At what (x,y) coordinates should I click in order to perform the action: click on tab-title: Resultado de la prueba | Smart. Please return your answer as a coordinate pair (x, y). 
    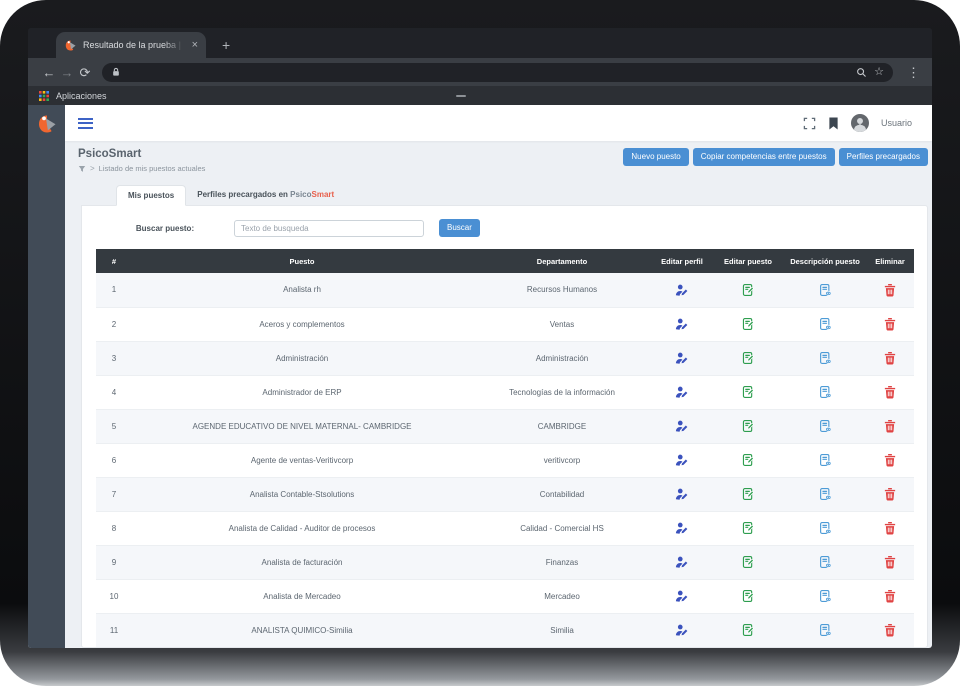
    Looking at the image, I should click on (134, 45).